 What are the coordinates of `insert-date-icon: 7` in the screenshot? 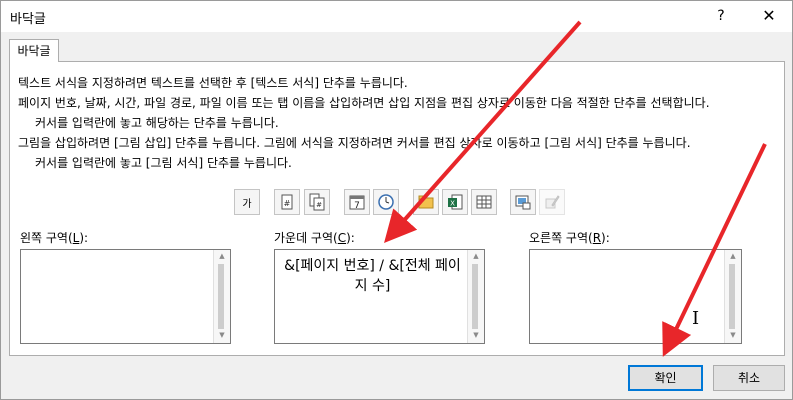 It's located at (357, 203).